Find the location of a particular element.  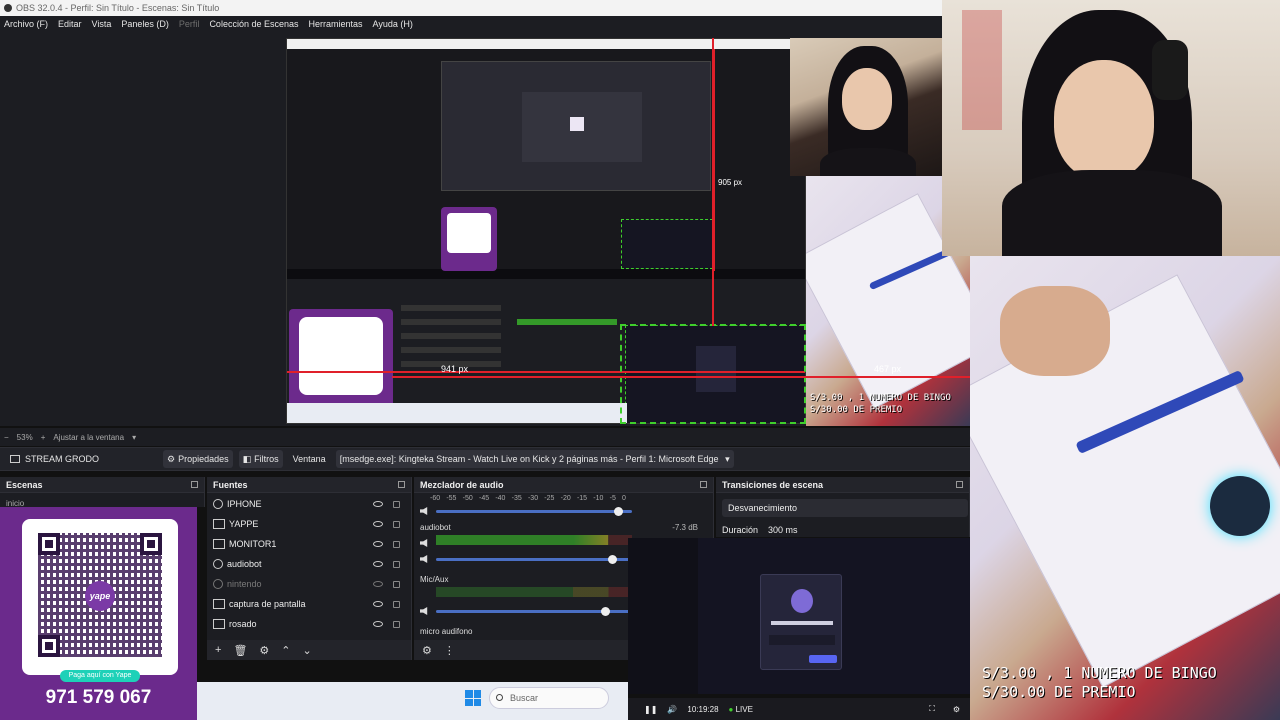

move-down-button: ⌄ is located at coordinates (307, 650).